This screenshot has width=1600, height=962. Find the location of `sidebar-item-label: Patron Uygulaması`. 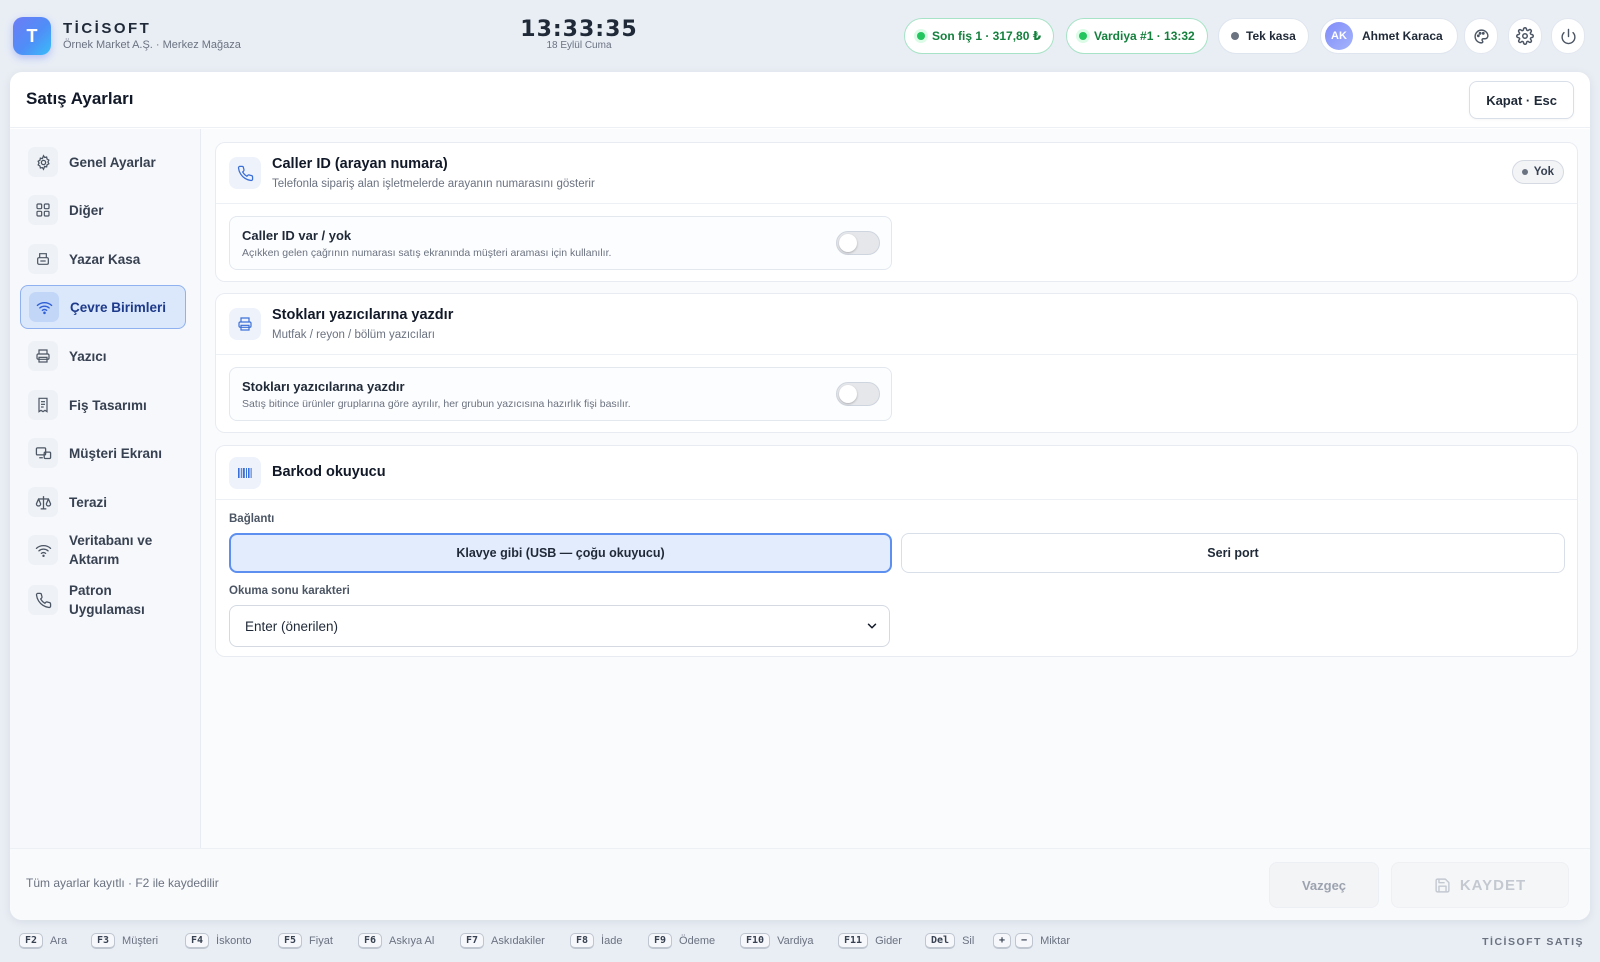

sidebar-item-label: Patron Uygulaması is located at coordinates (107, 600).